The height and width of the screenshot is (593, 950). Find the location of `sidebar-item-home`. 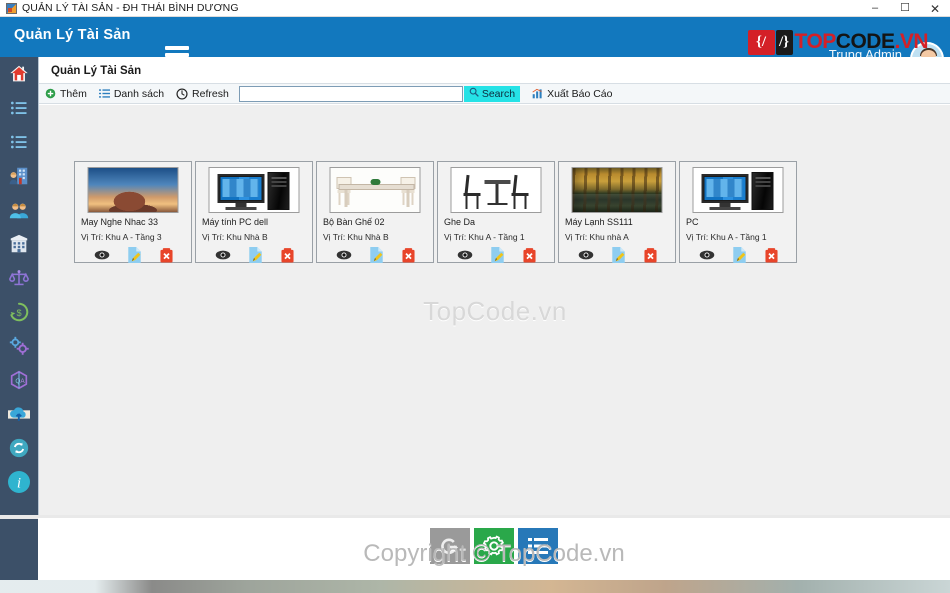

sidebar-item-home is located at coordinates (19, 74).